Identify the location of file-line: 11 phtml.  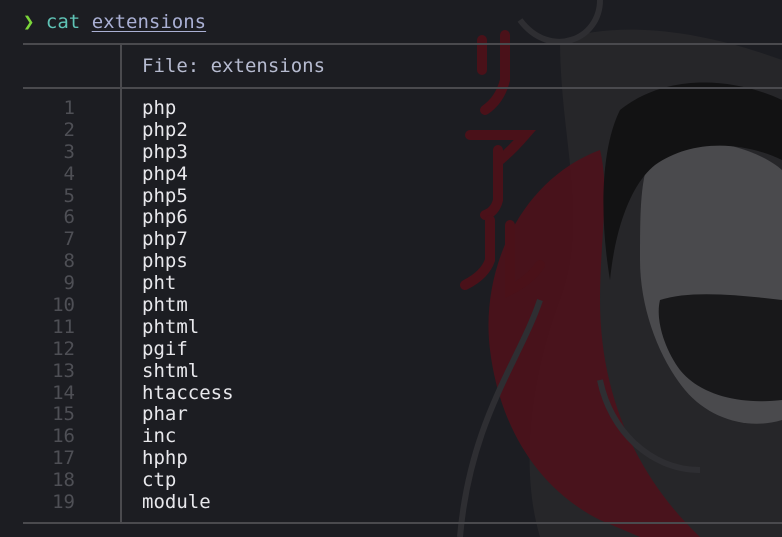
(402, 327).